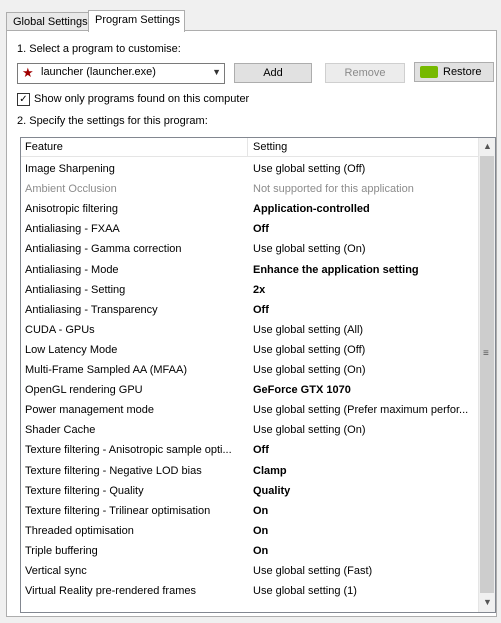 The width and height of the screenshot is (501, 623). What do you see at coordinates (71, 349) in the screenshot?
I see `feature-cell: Low Latency Mode` at bounding box center [71, 349].